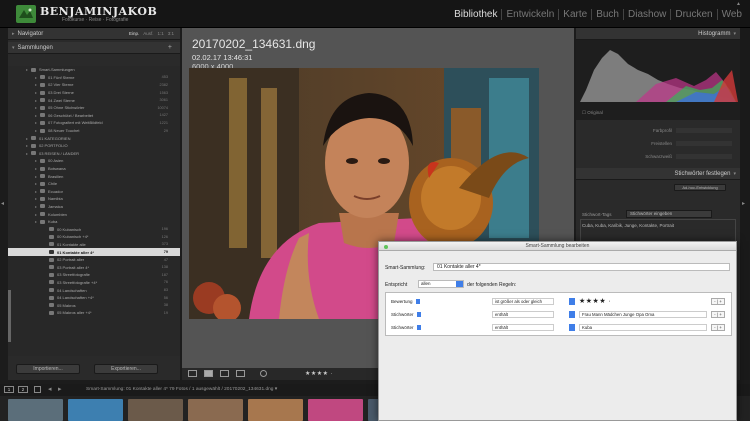 This screenshot has width=750, height=421. Describe the element at coordinates (240, 373) in the screenshot. I see `survey-view-icon` at that location.